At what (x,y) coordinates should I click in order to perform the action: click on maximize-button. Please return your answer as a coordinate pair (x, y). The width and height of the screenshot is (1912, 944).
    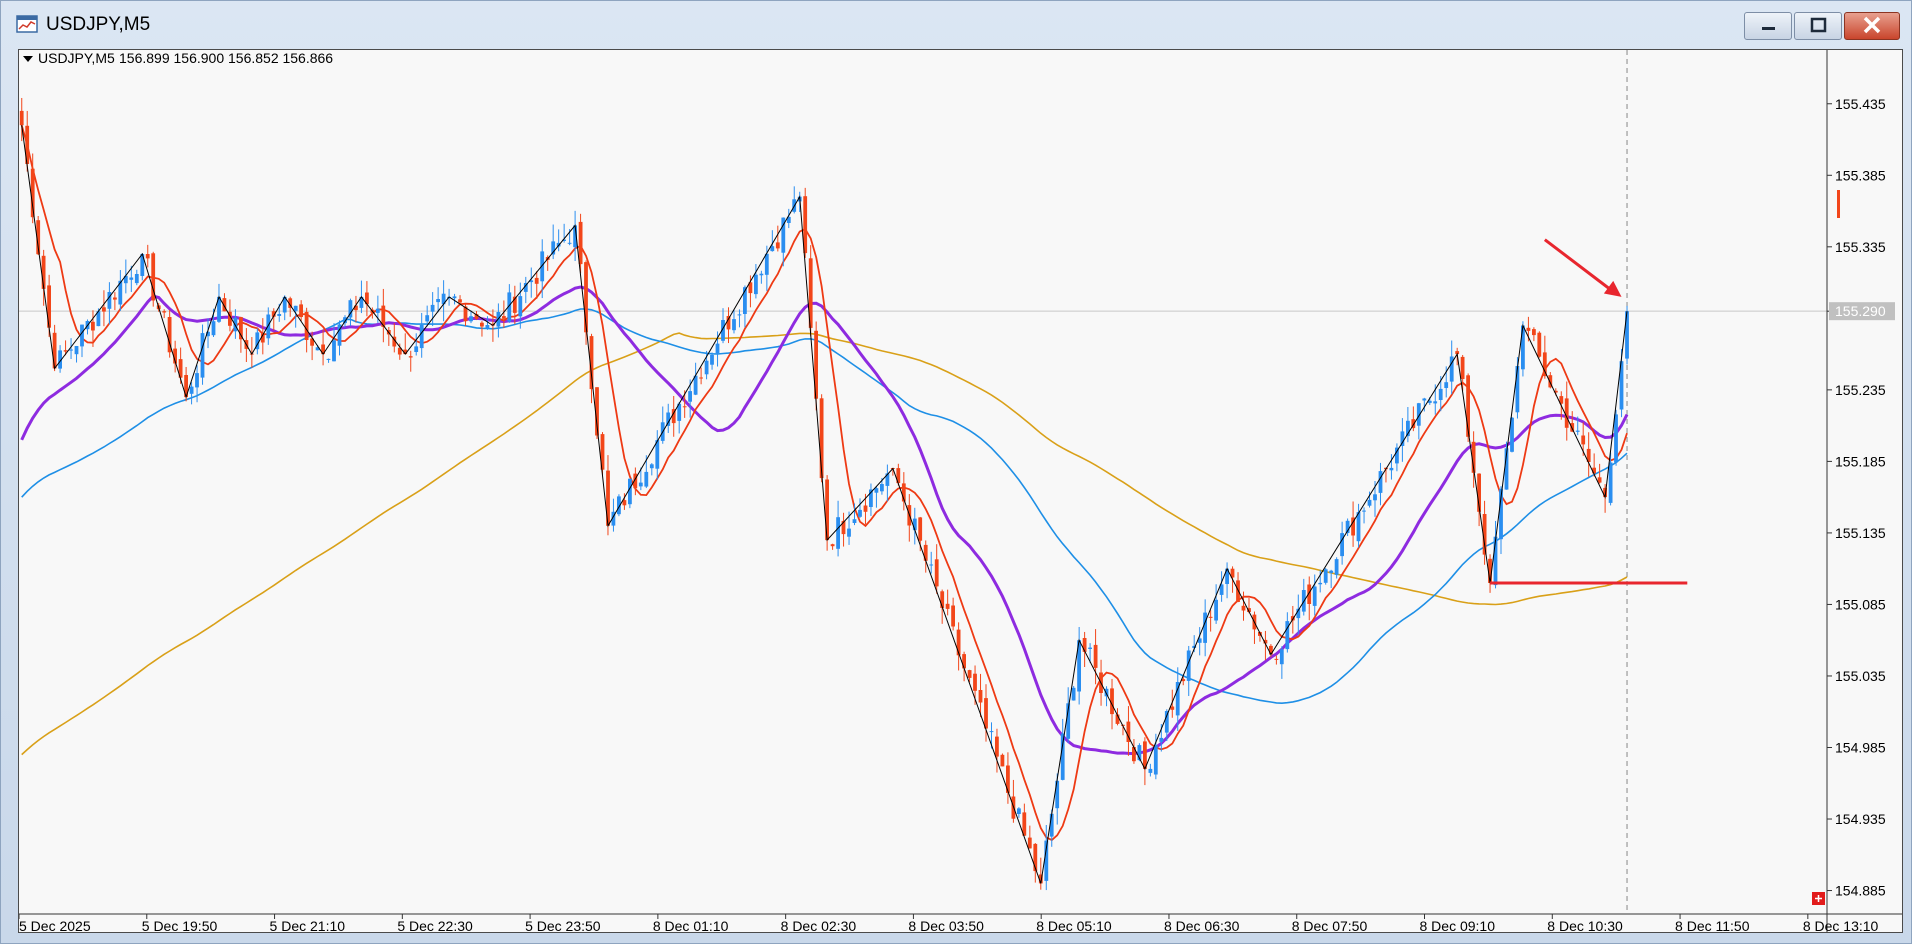
    Looking at the image, I should click on (1818, 26).